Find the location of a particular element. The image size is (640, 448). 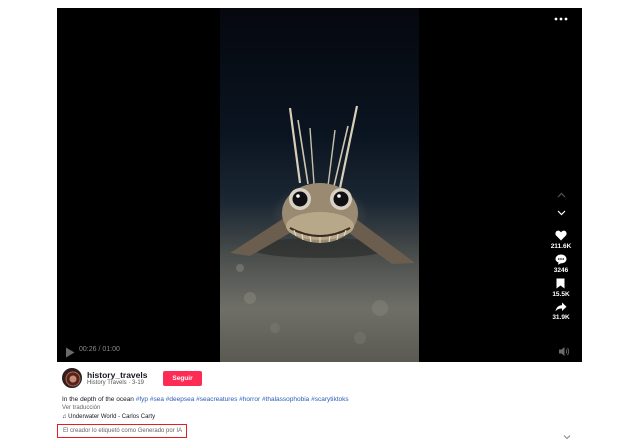

play-button is located at coordinates (71, 351).